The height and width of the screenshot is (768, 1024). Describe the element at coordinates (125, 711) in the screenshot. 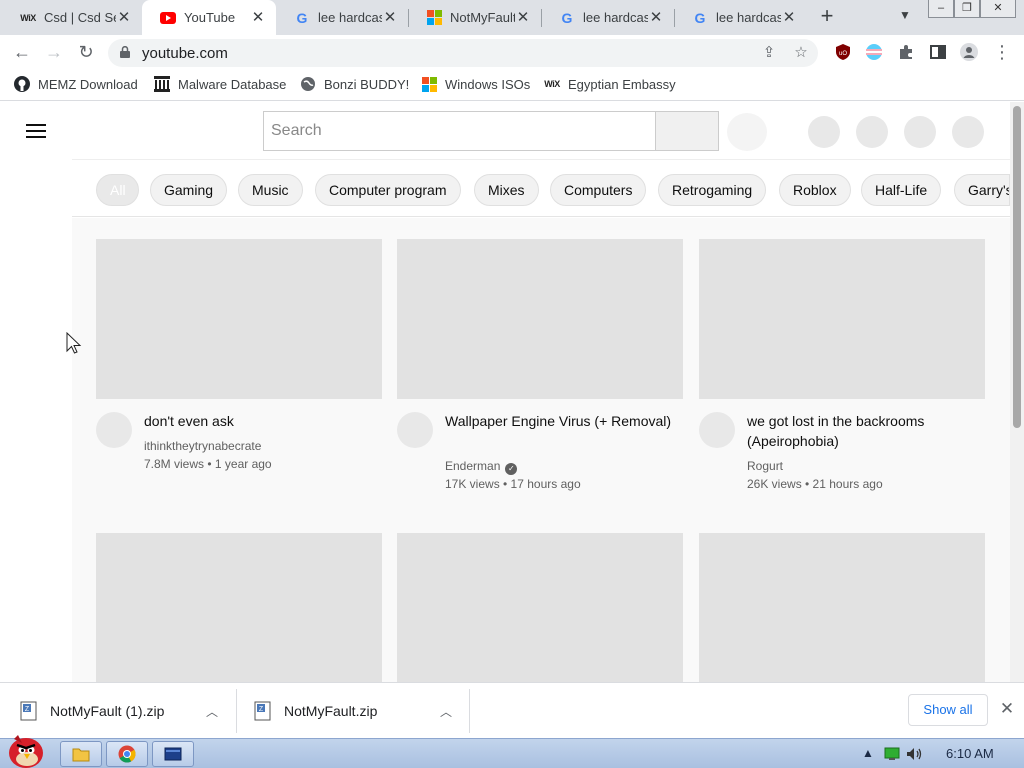

I see `download-item: Z NotMyFault (1).zip ︿` at that location.